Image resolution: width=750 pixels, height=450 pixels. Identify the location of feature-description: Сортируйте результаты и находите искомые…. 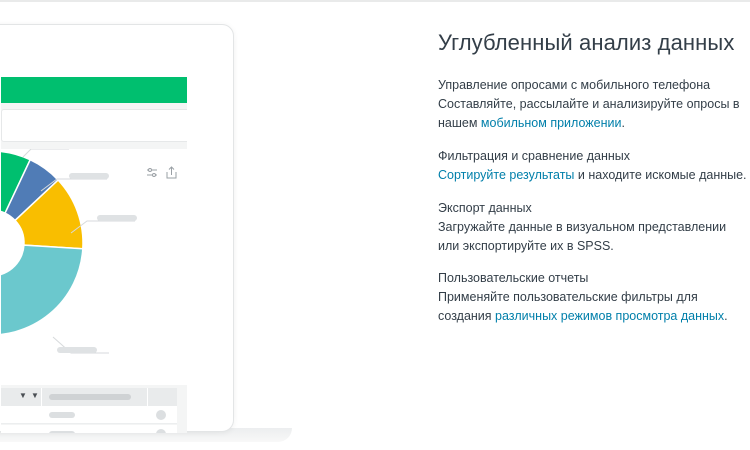
(592, 175).